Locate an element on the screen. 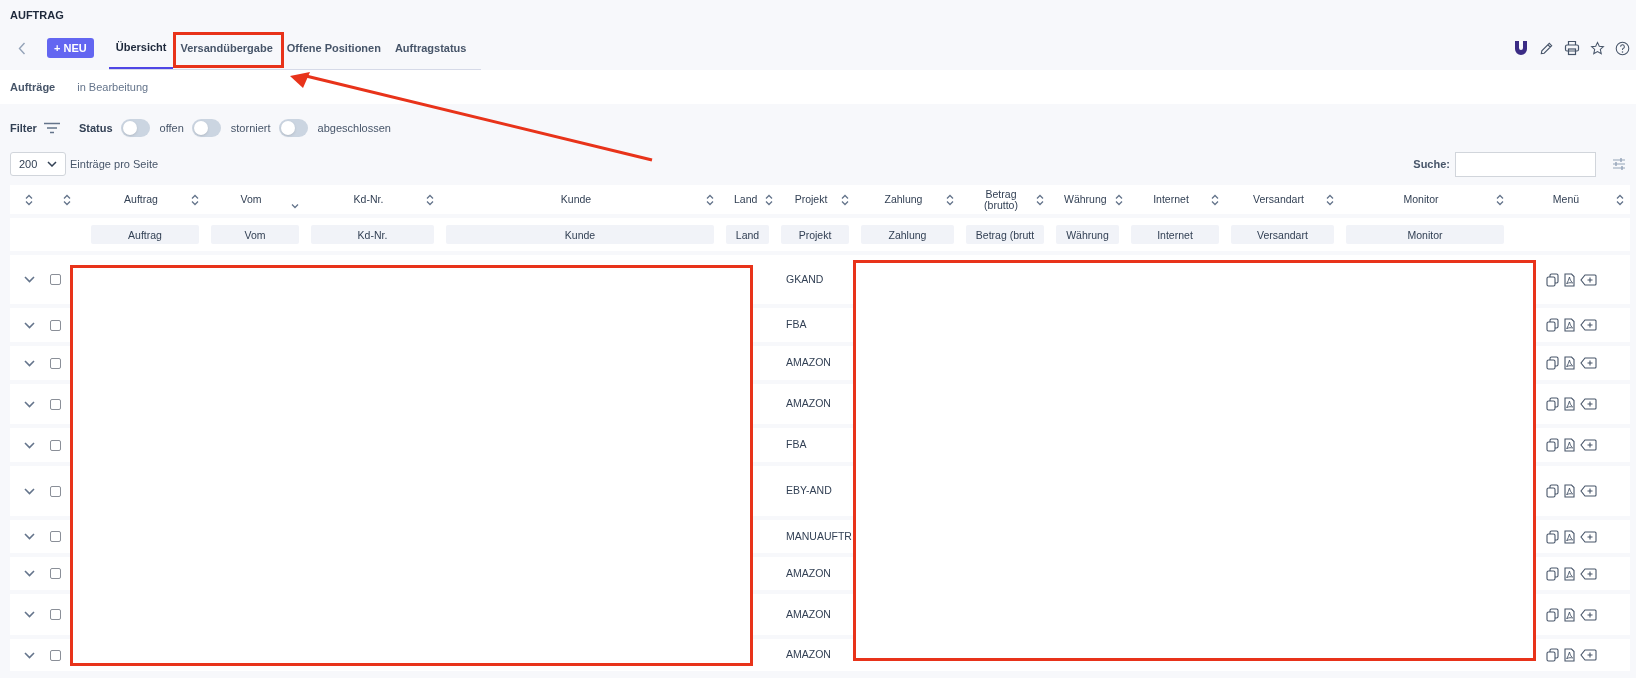 This screenshot has height=678, width=1636. column-filter-field: Land is located at coordinates (747, 234).